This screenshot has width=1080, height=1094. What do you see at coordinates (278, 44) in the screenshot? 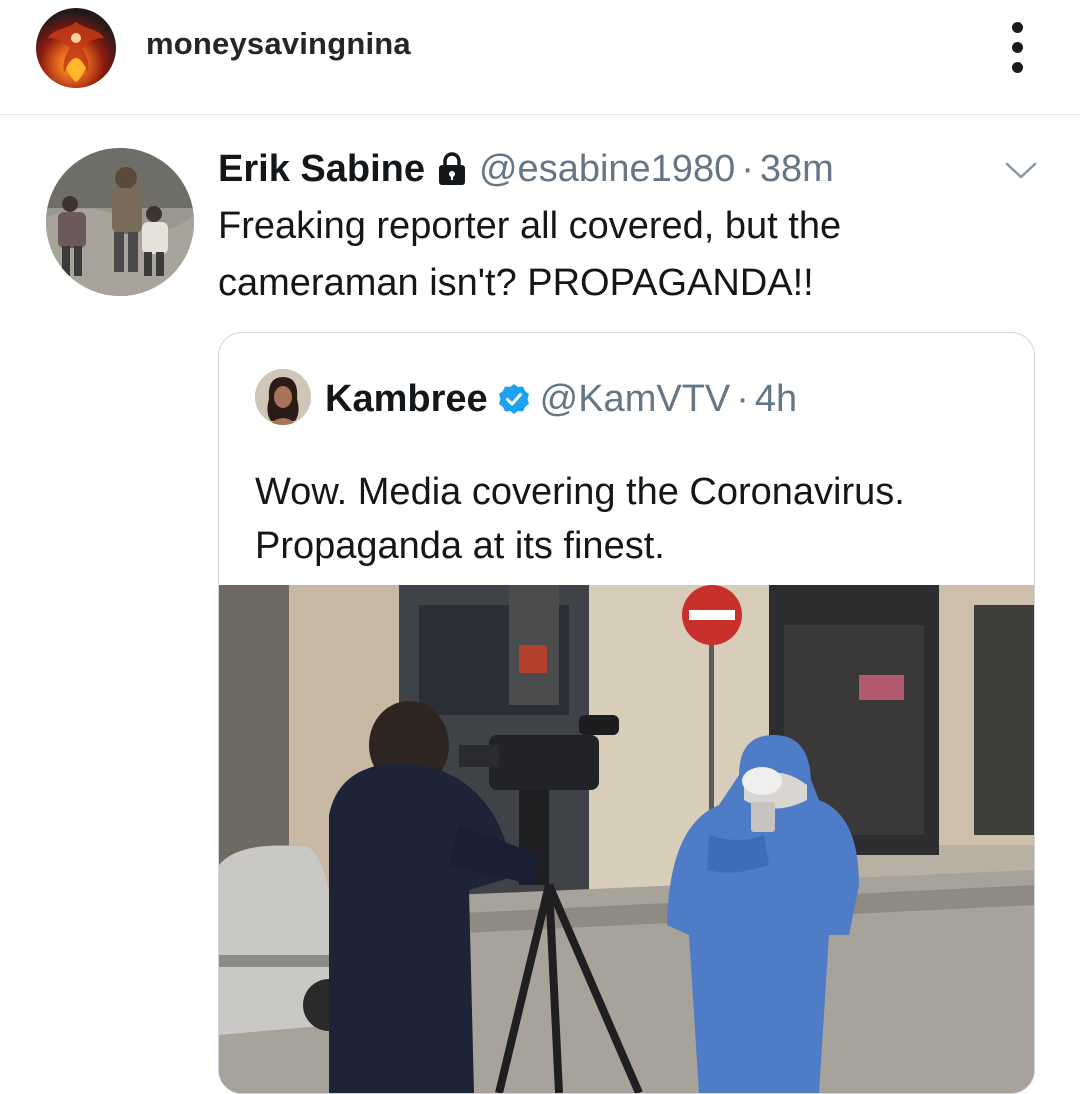
I see `instagram-username: moneysavingnina` at bounding box center [278, 44].